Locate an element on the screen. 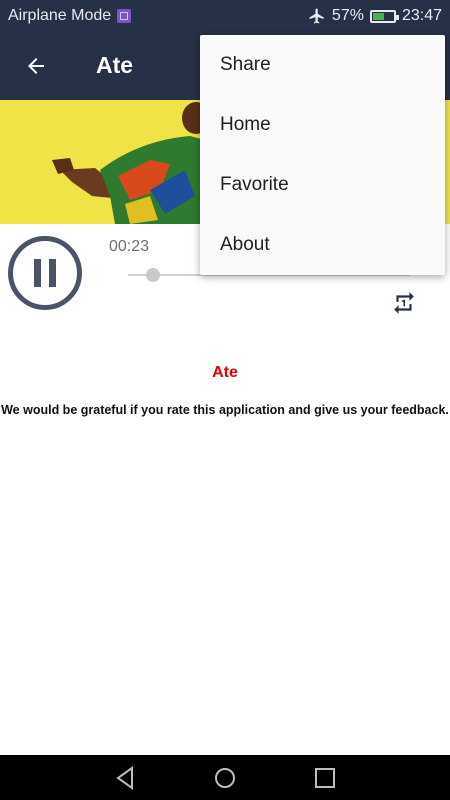  menu-item-share: Share is located at coordinates (322, 65).